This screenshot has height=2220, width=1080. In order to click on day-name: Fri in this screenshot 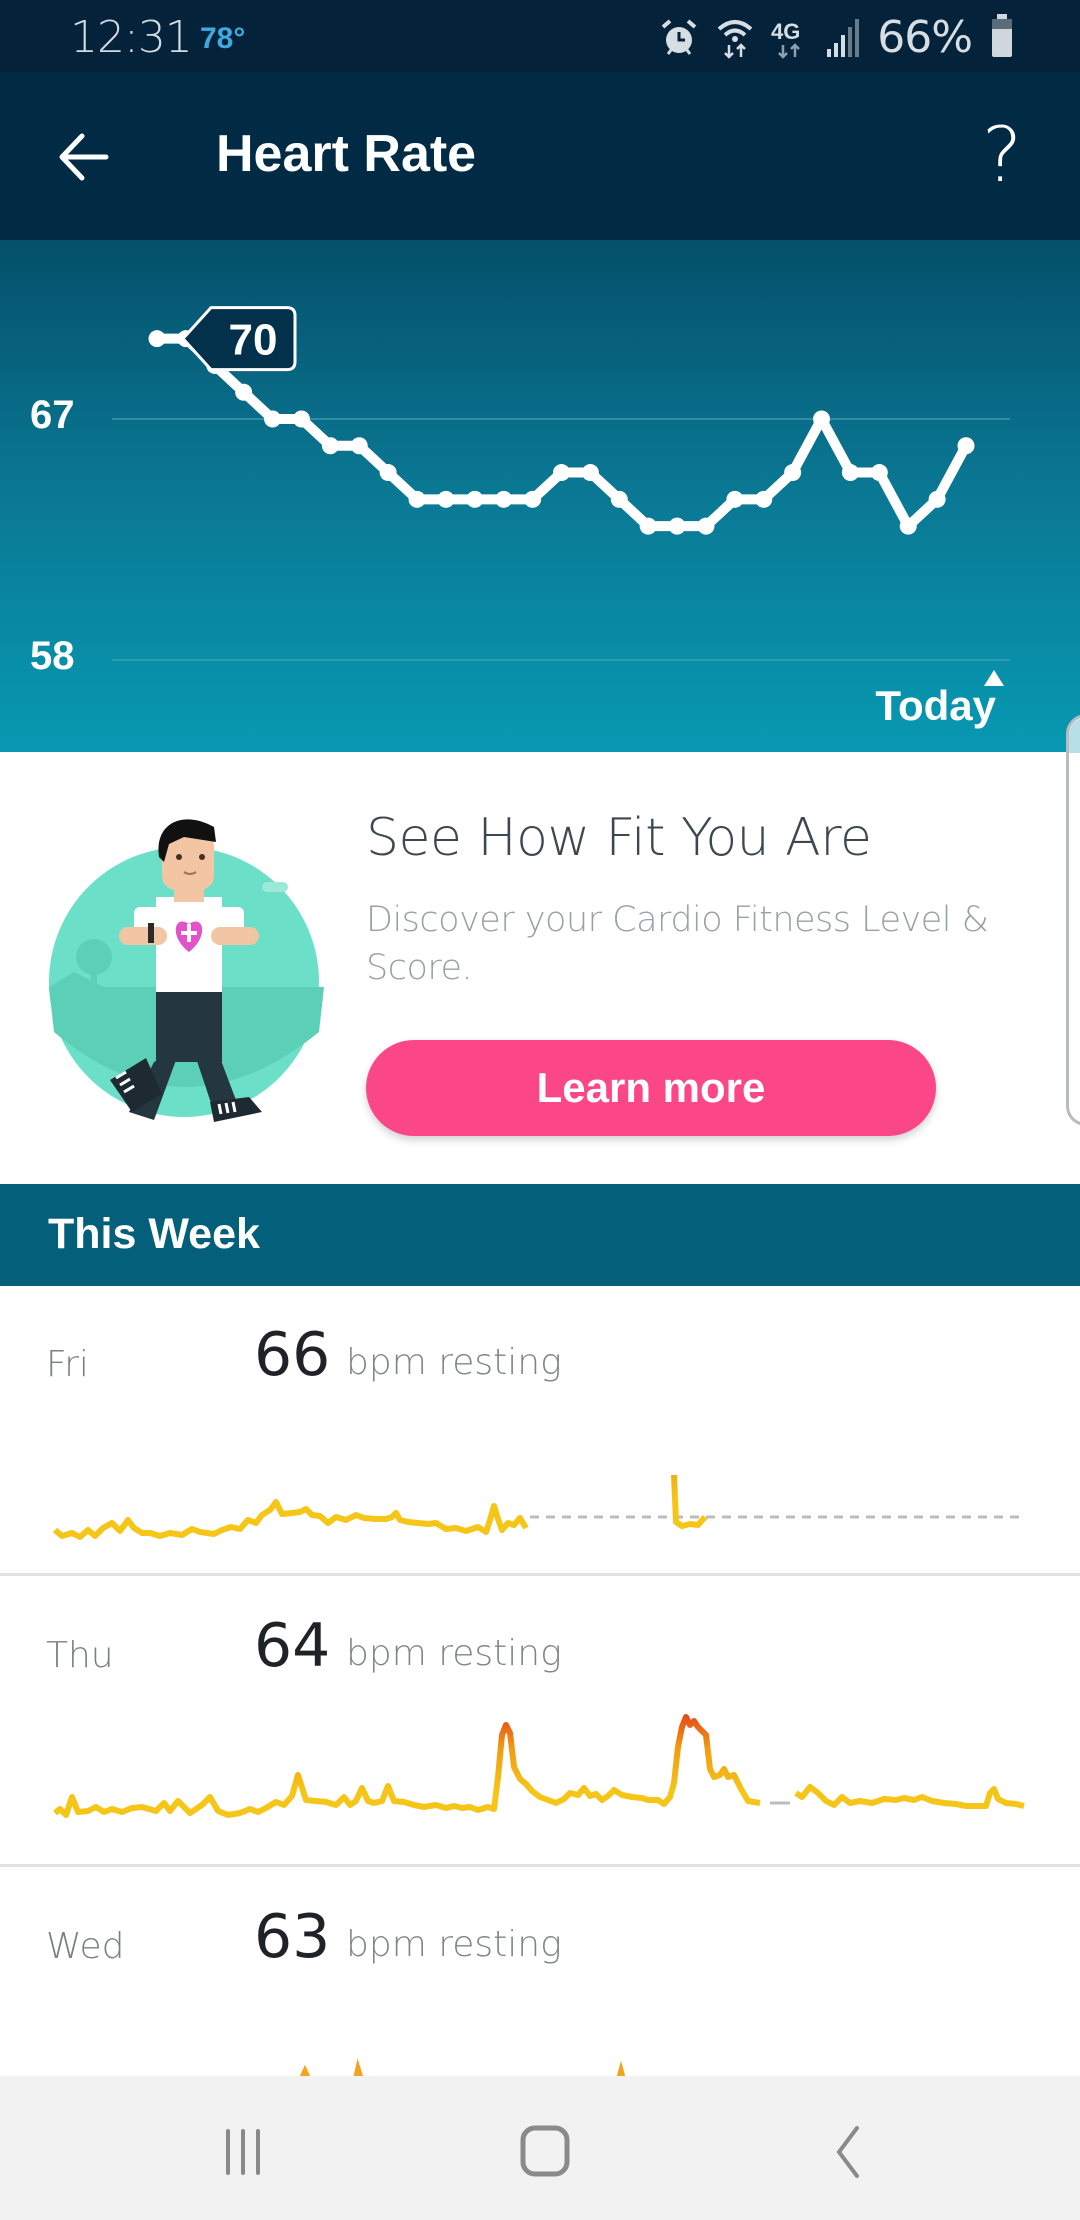, I will do `click(67, 1364)`.